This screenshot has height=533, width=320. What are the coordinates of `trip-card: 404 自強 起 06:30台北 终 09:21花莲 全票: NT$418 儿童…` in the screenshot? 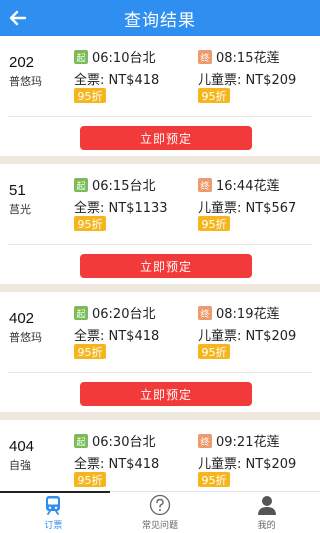 It's located at (160, 455).